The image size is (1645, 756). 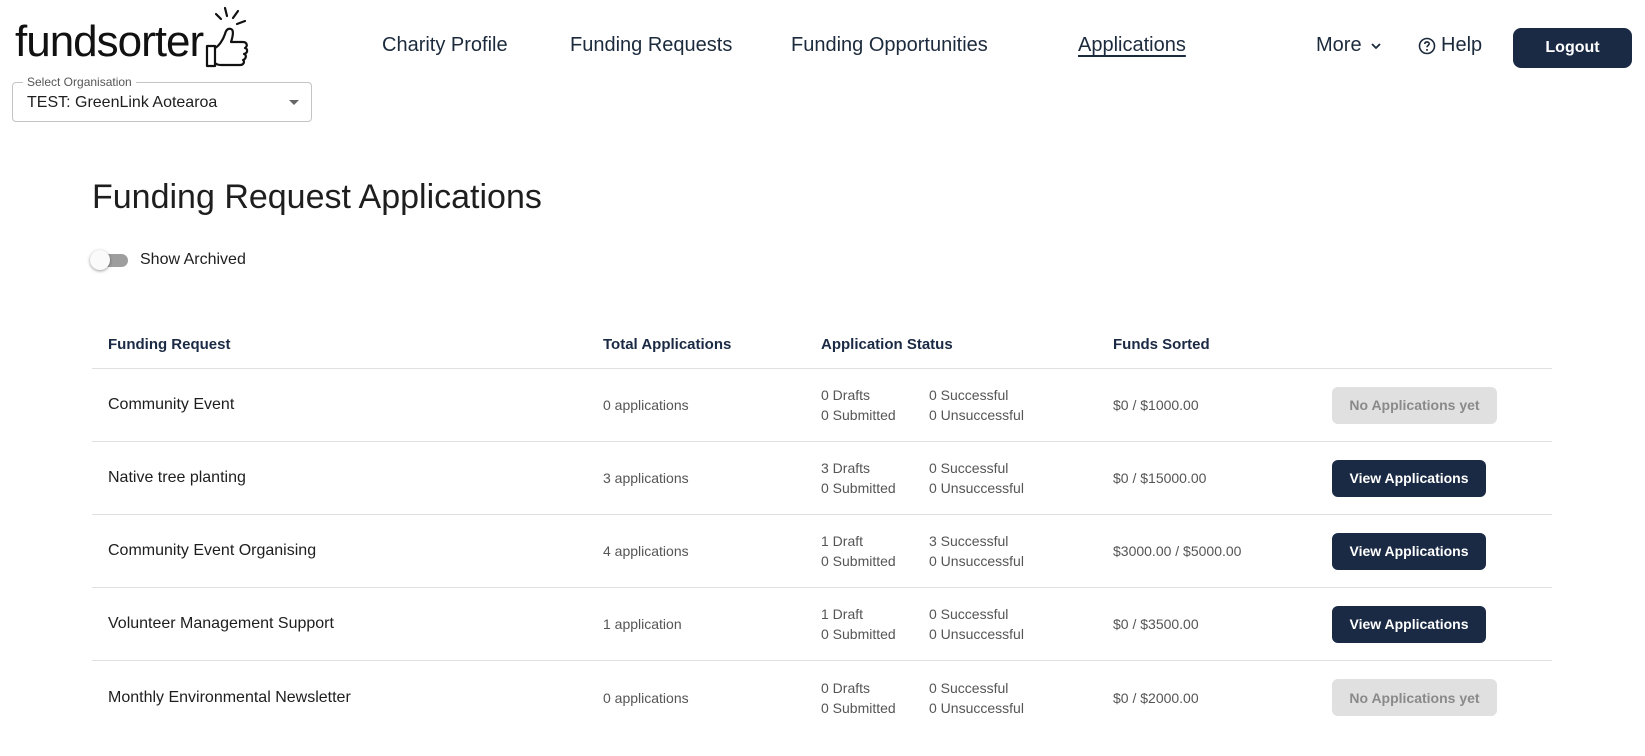 I want to click on status-outcomes: 3 Successful 0 Unsuccessful, so click(x=976, y=551).